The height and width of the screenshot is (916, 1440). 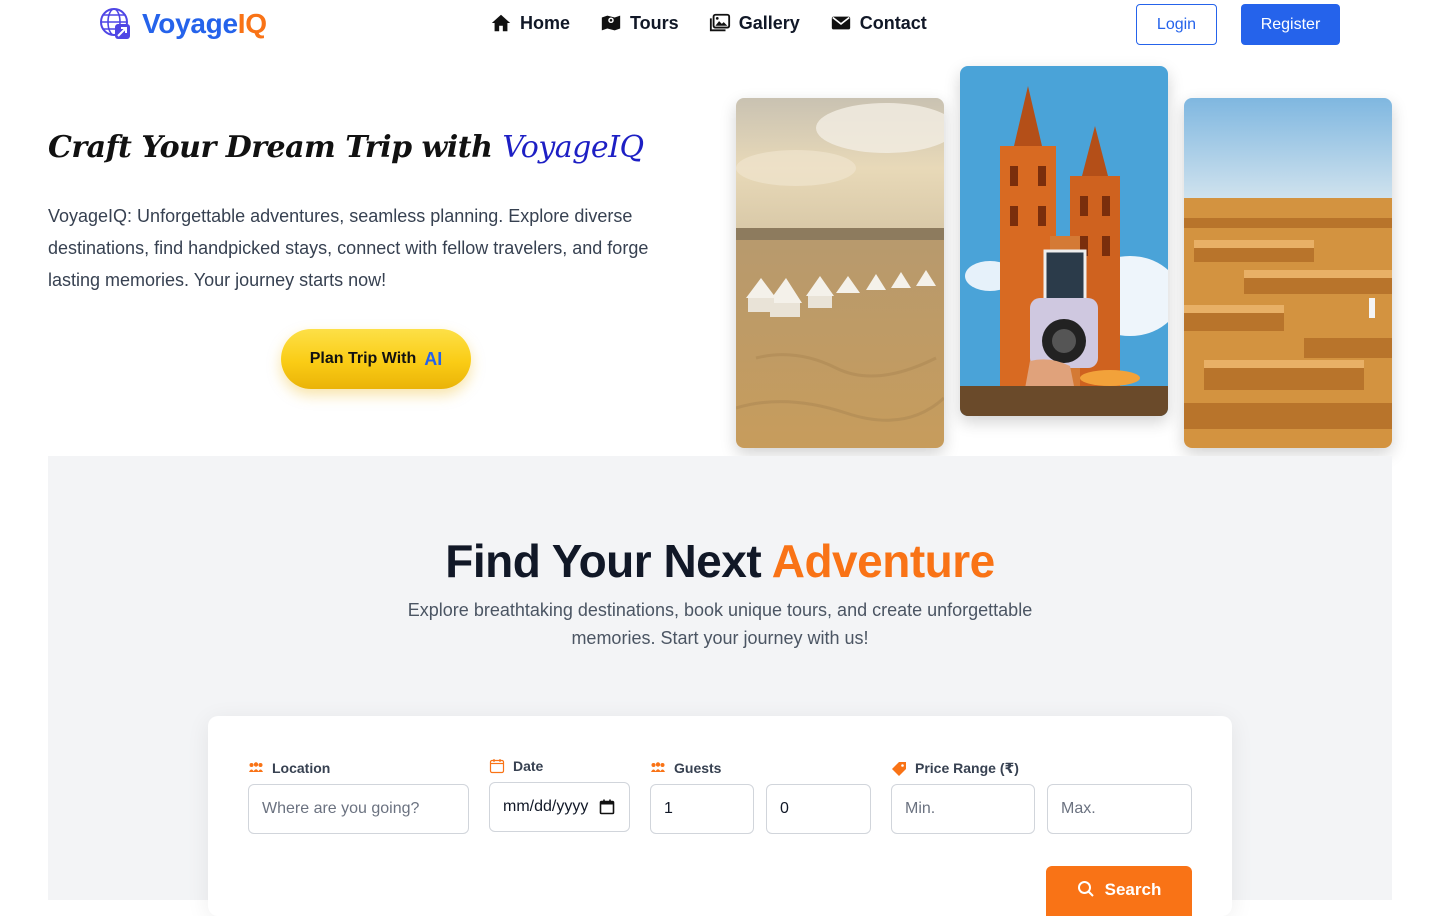 What do you see at coordinates (1064, 241) in the screenshot?
I see `hero-image-cathedral-camera` at bounding box center [1064, 241].